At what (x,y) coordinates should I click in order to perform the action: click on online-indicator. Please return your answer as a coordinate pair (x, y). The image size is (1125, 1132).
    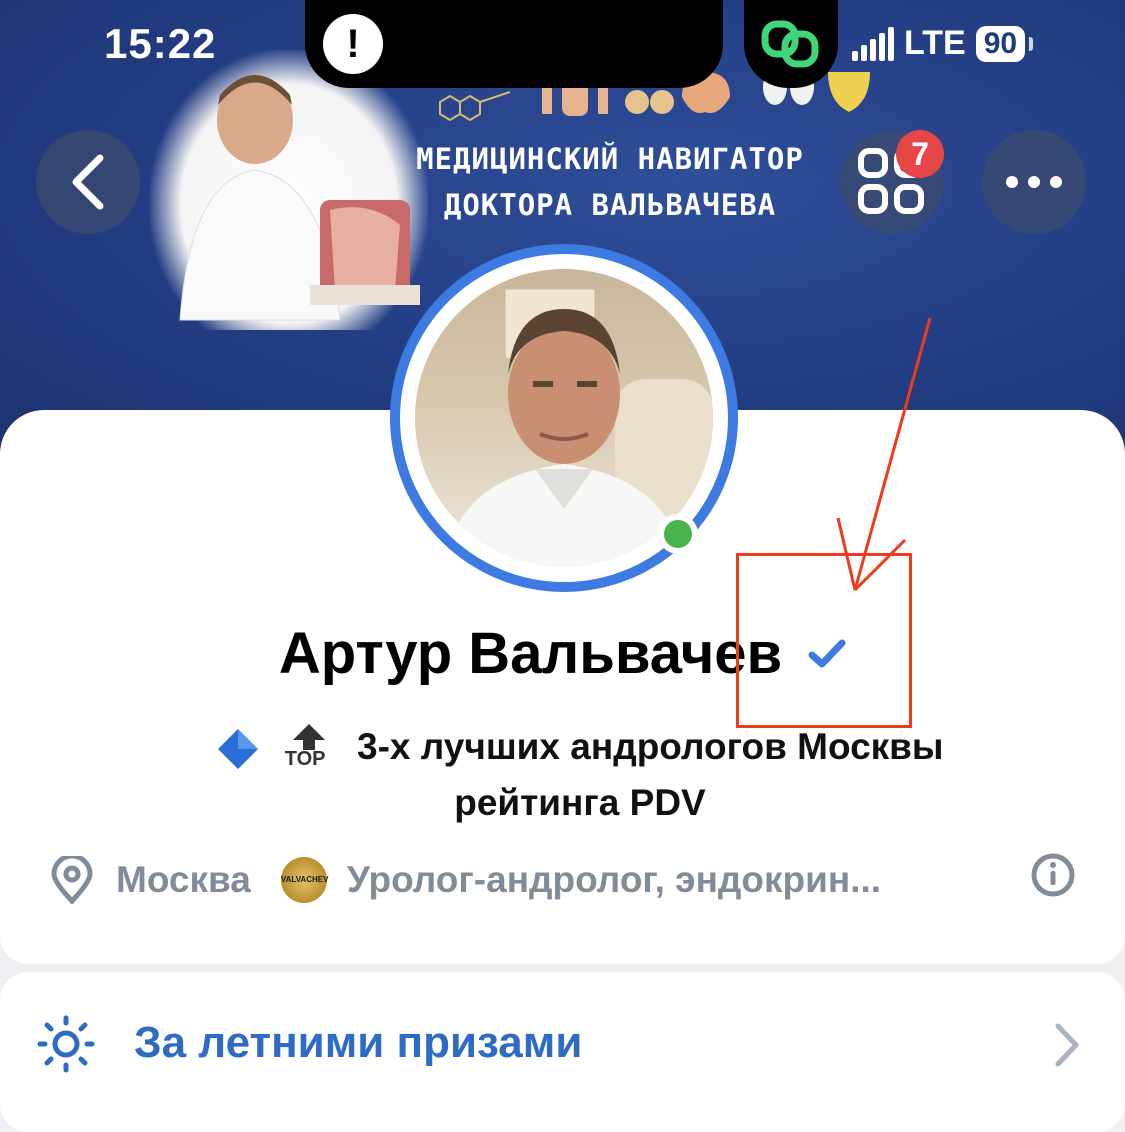
    Looking at the image, I should click on (678, 534).